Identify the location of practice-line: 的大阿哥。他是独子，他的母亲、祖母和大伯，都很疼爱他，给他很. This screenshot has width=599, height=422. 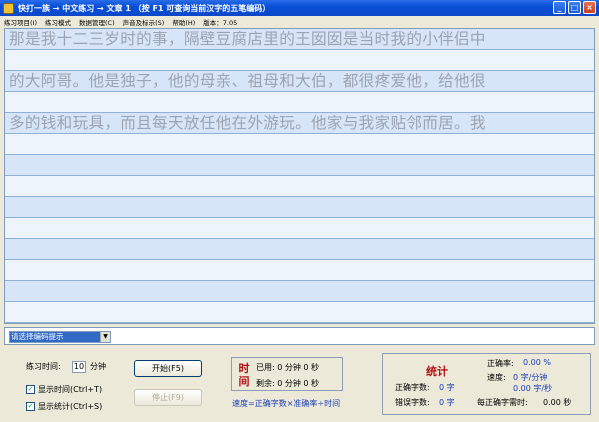
(299, 81).